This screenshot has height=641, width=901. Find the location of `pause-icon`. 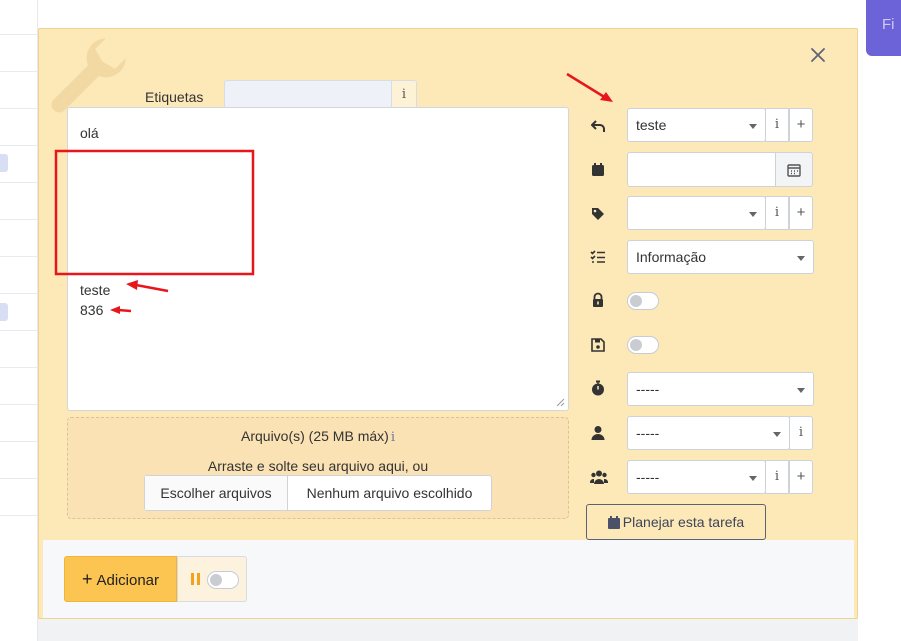

pause-icon is located at coordinates (196, 579).